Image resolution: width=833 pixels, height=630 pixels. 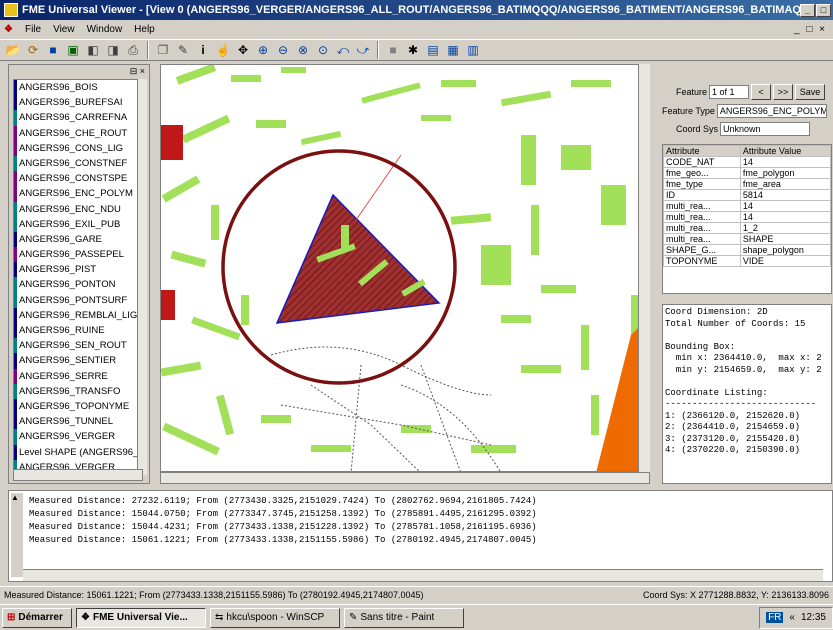 I want to click on settings-icon: ◨, so click(x=113, y=50).